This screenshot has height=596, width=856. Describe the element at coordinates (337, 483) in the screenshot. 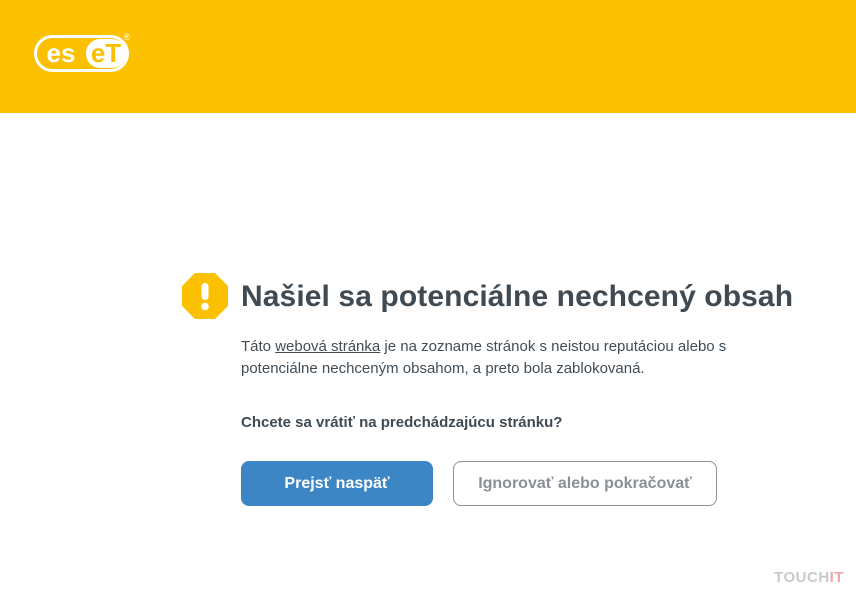

I see `go-back-button: Prejsť naspäť` at that location.